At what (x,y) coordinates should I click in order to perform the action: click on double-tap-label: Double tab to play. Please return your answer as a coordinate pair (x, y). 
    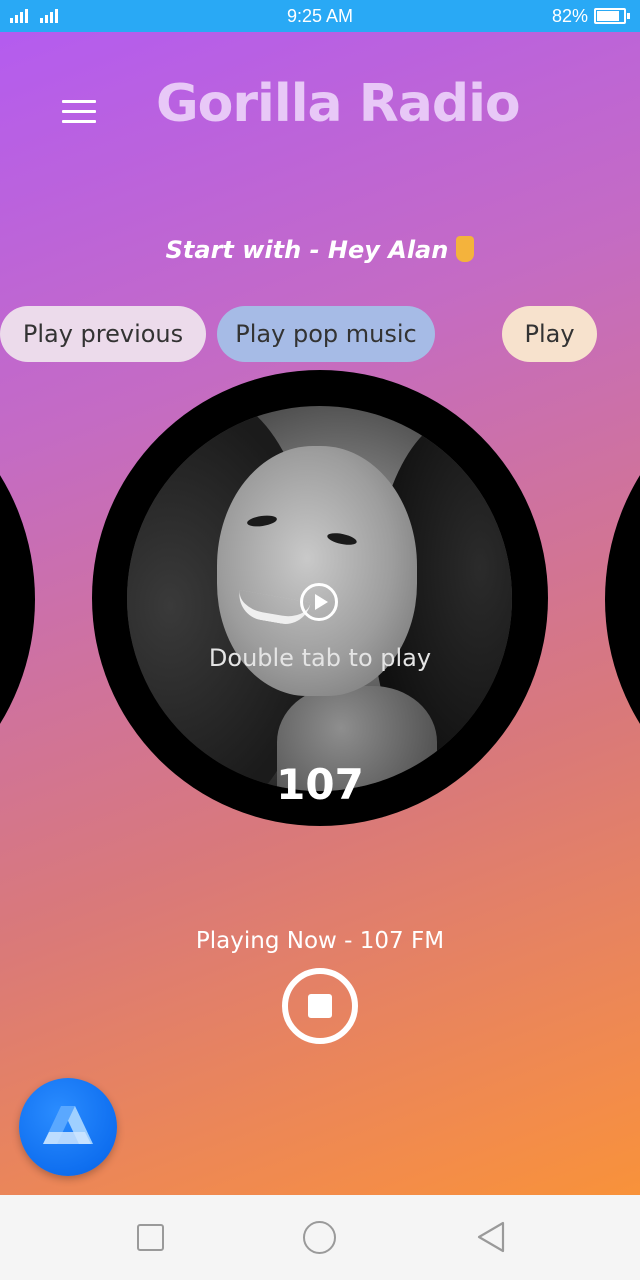
    Looking at the image, I should click on (320, 658).